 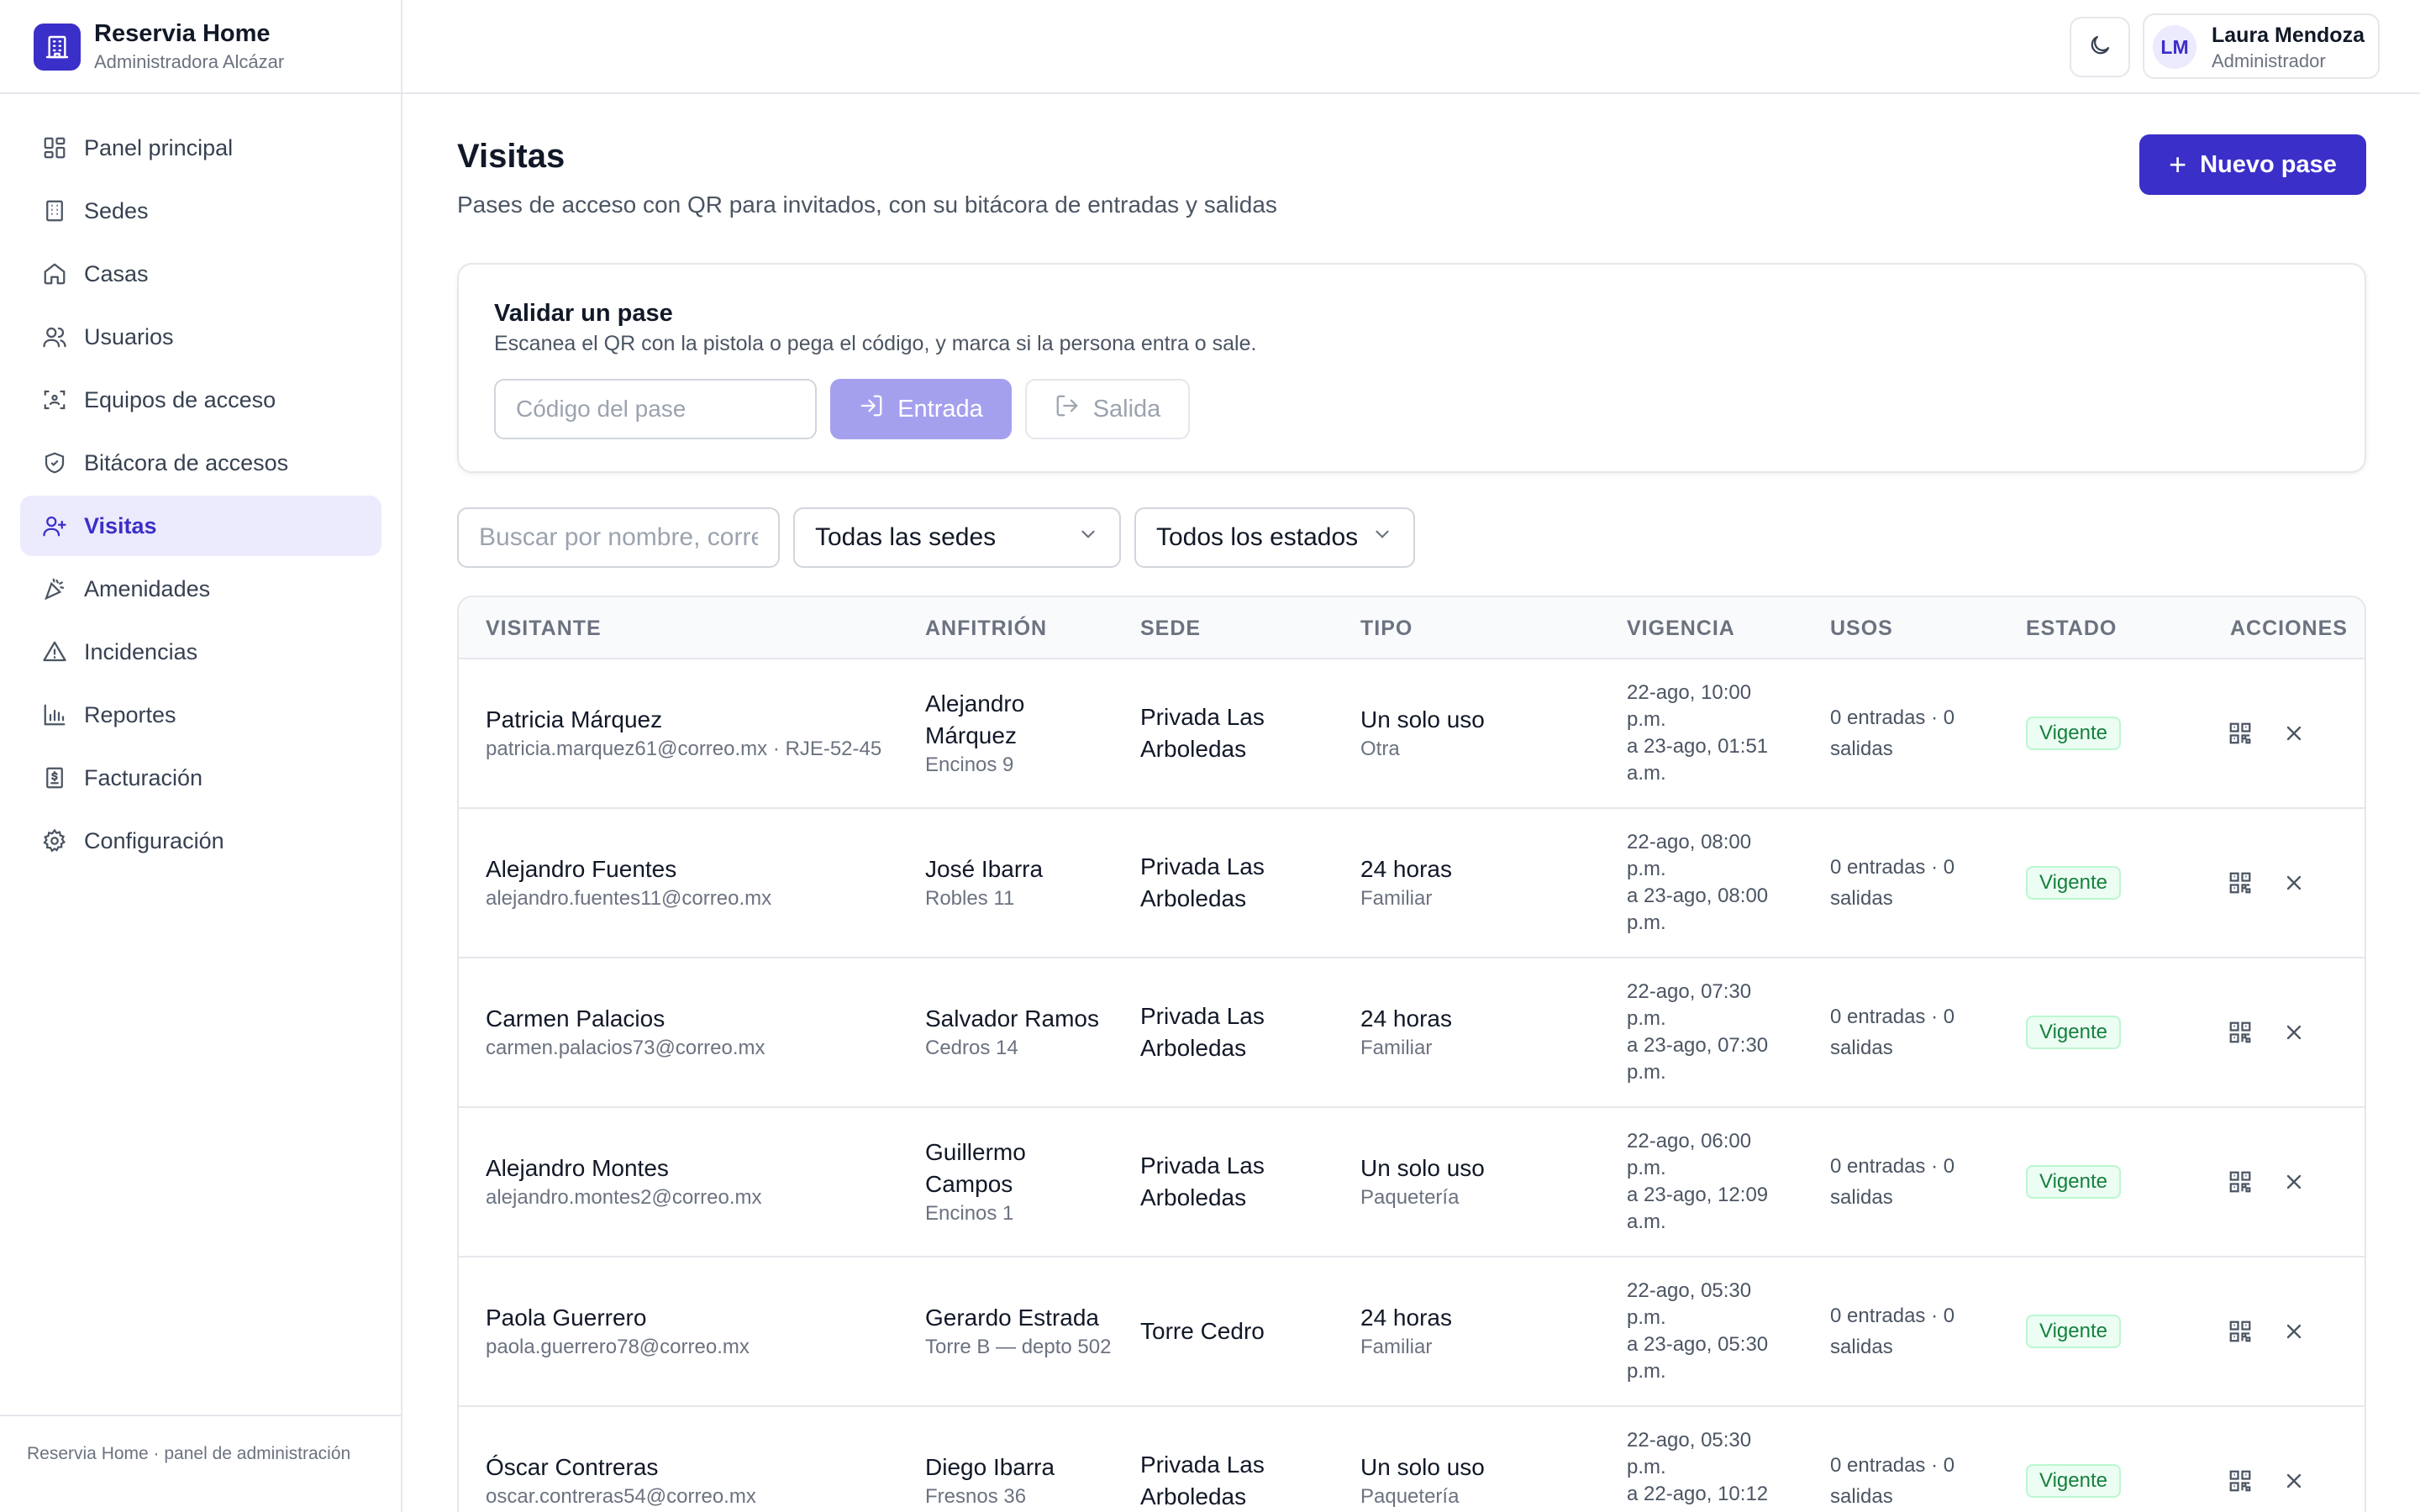 I want to click on sidebar-item-bitacora: Bitácora de accesos, so click(x=200, y=463).